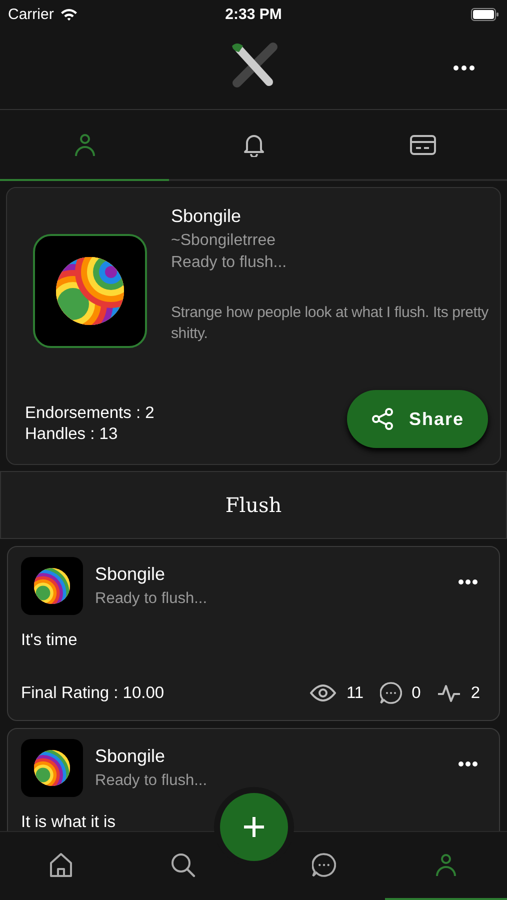 This screenshot has width=507, height=900. What do you see at coordinates (253, 144) in the screenshot?
I see `bell-icon` at bounding box center [253, 144].